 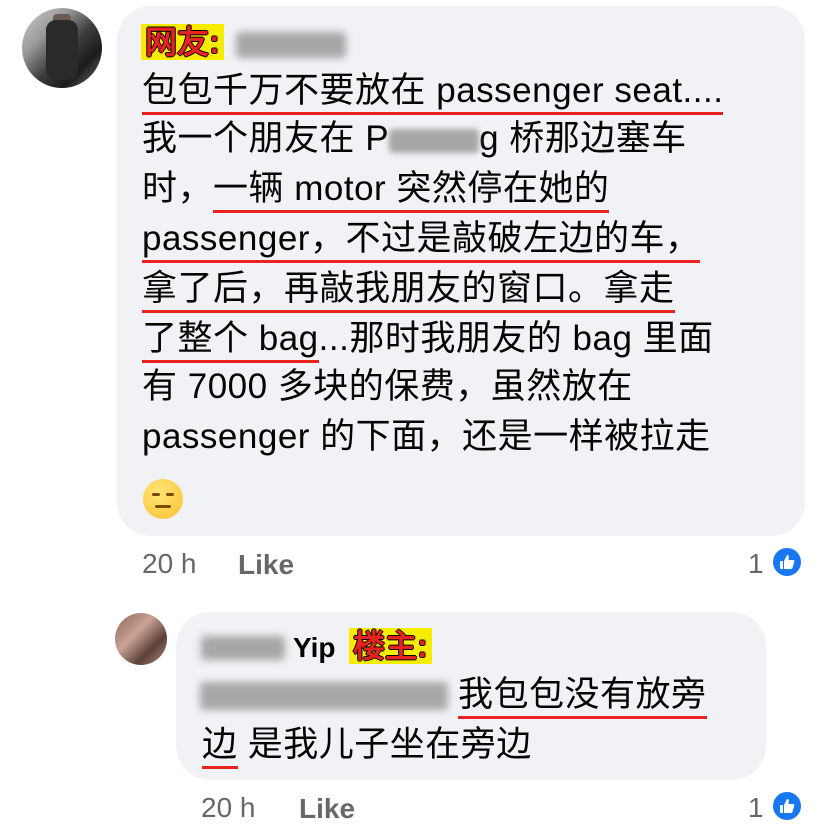 I want to click on reply-name-redacted, so click(x=243, y=648).